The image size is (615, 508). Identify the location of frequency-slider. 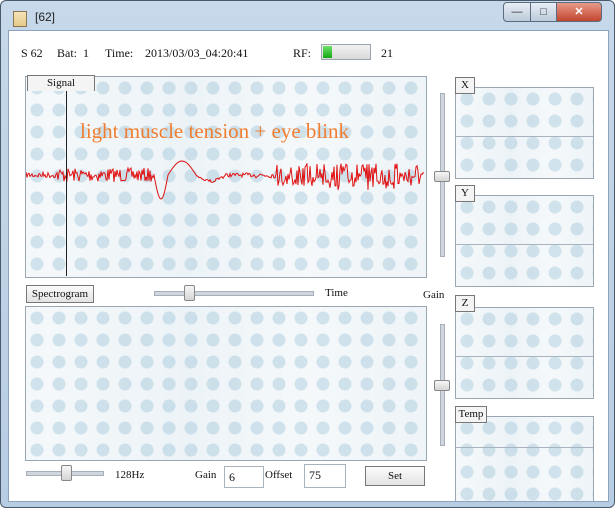
(65, 473).